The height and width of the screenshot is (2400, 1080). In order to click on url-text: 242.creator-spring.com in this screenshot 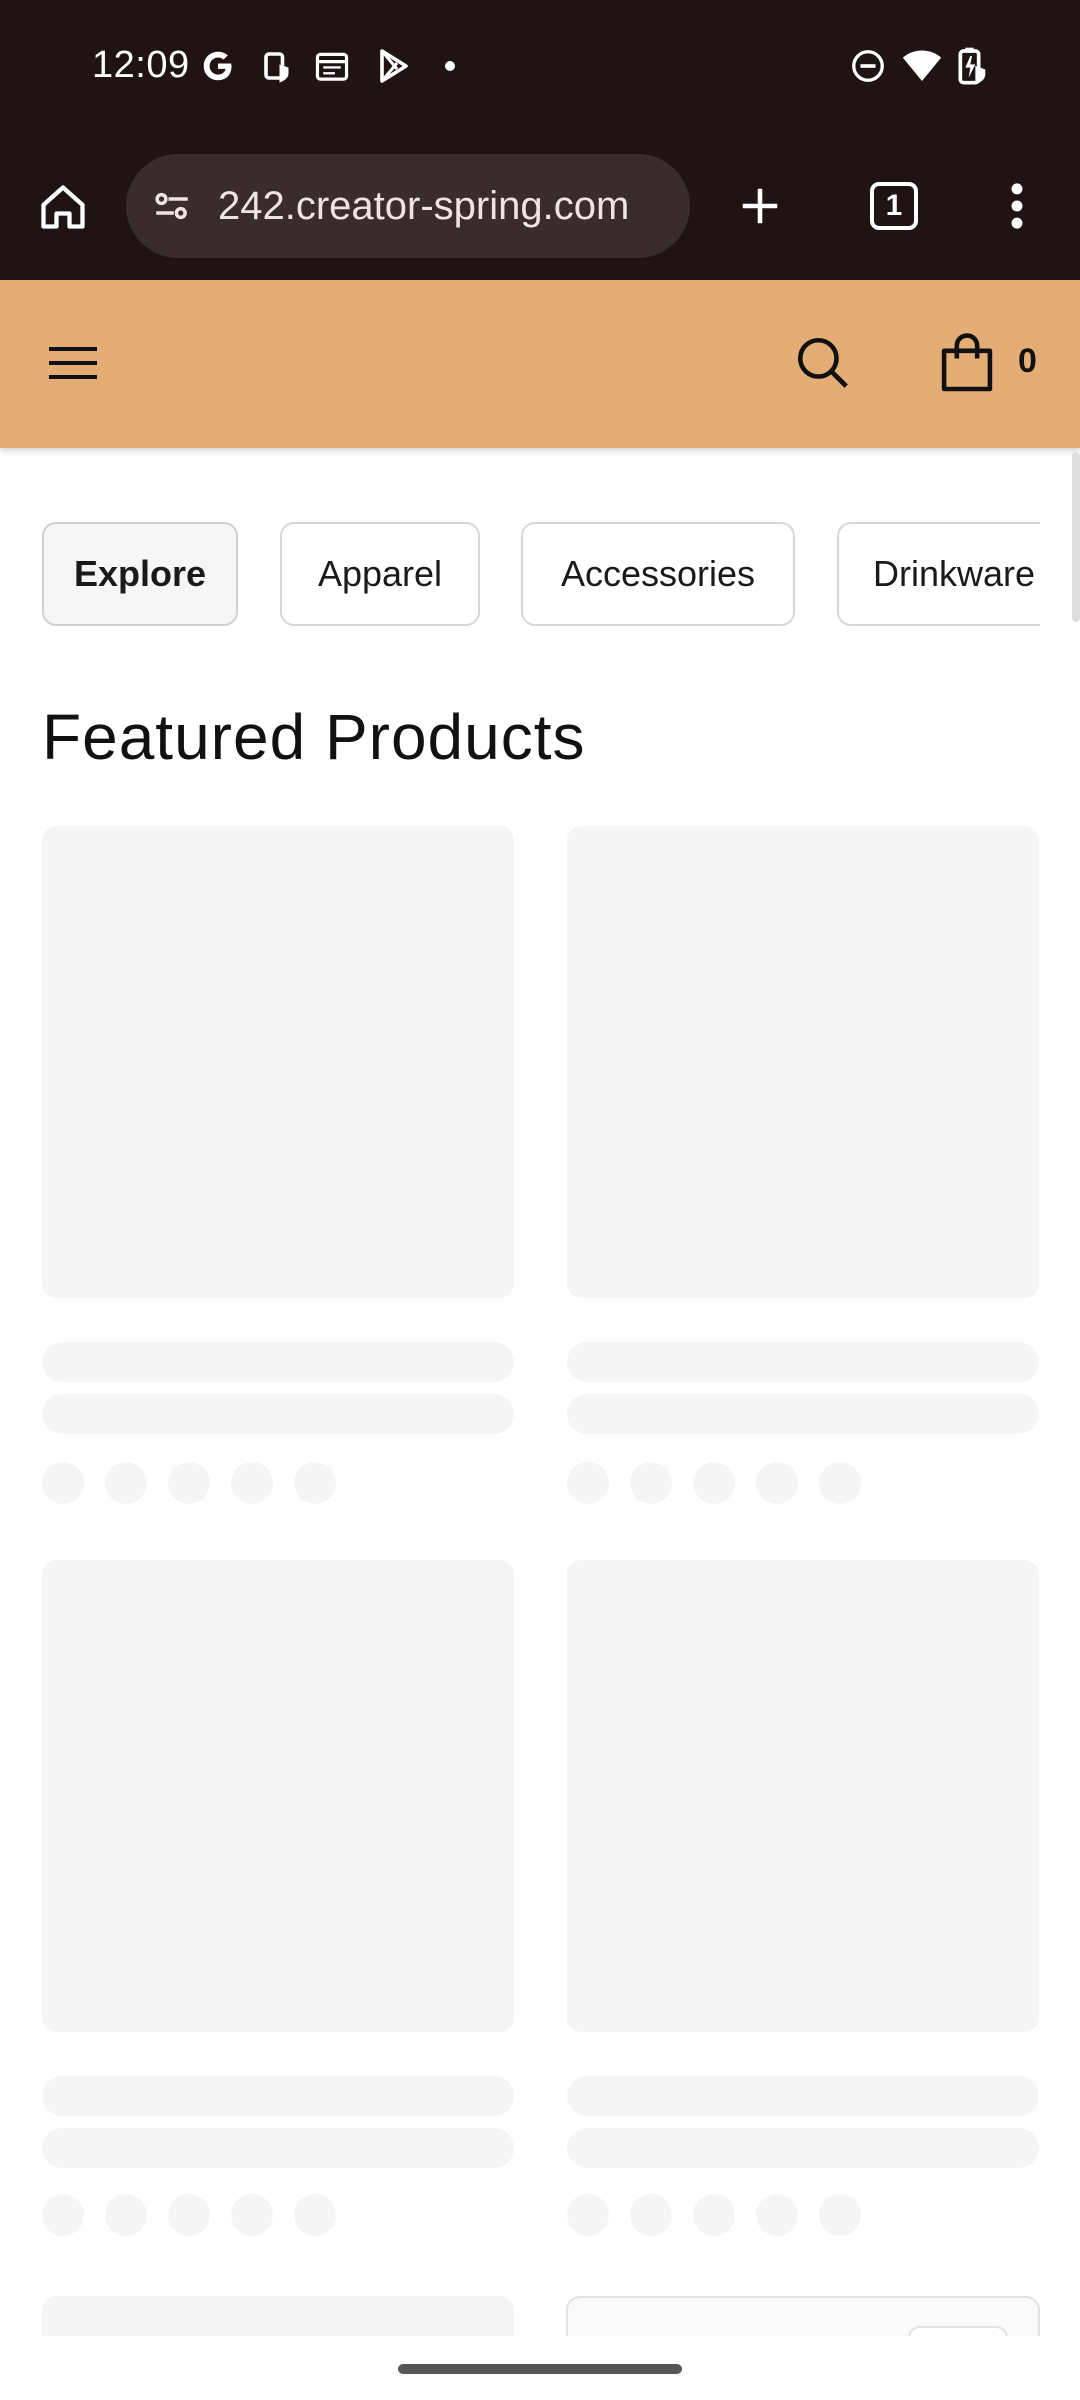, I will do `click(448, 206)`.